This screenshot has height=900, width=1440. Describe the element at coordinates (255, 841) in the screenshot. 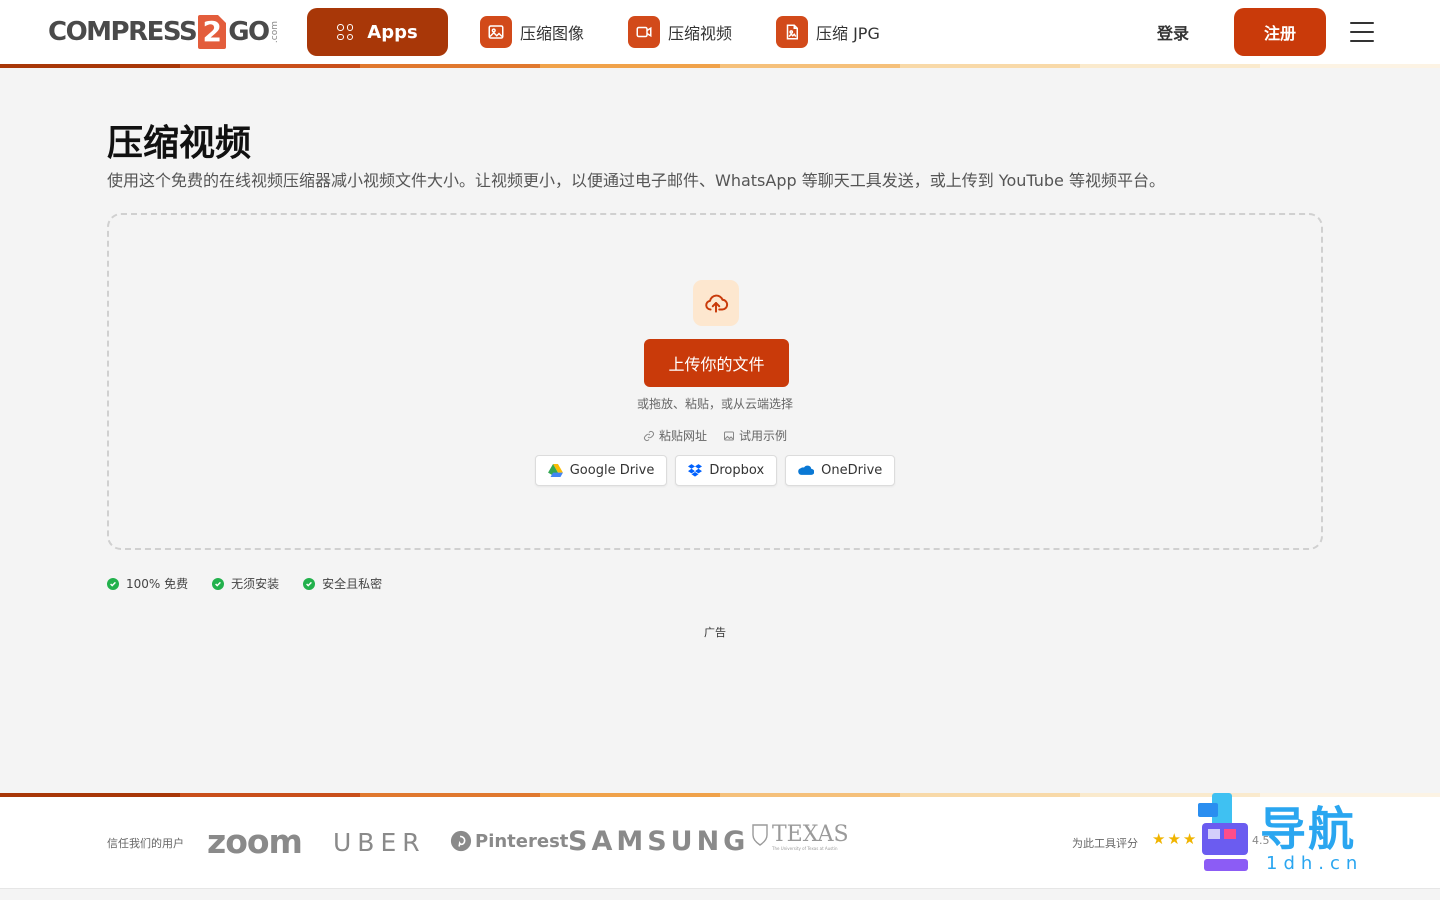

I see `brand-zoom: zoom` at that location.